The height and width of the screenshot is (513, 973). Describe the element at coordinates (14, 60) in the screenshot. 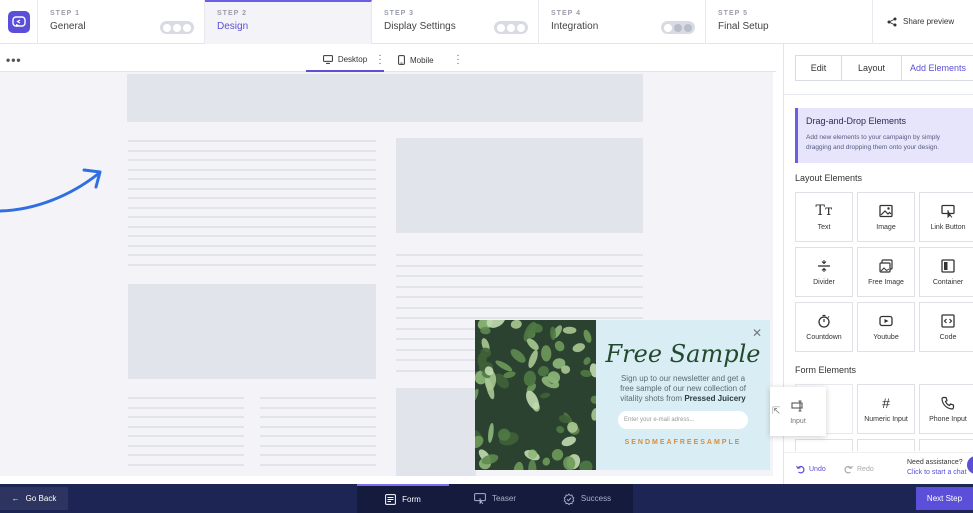

I see `more-options-icon: •••` at that location.